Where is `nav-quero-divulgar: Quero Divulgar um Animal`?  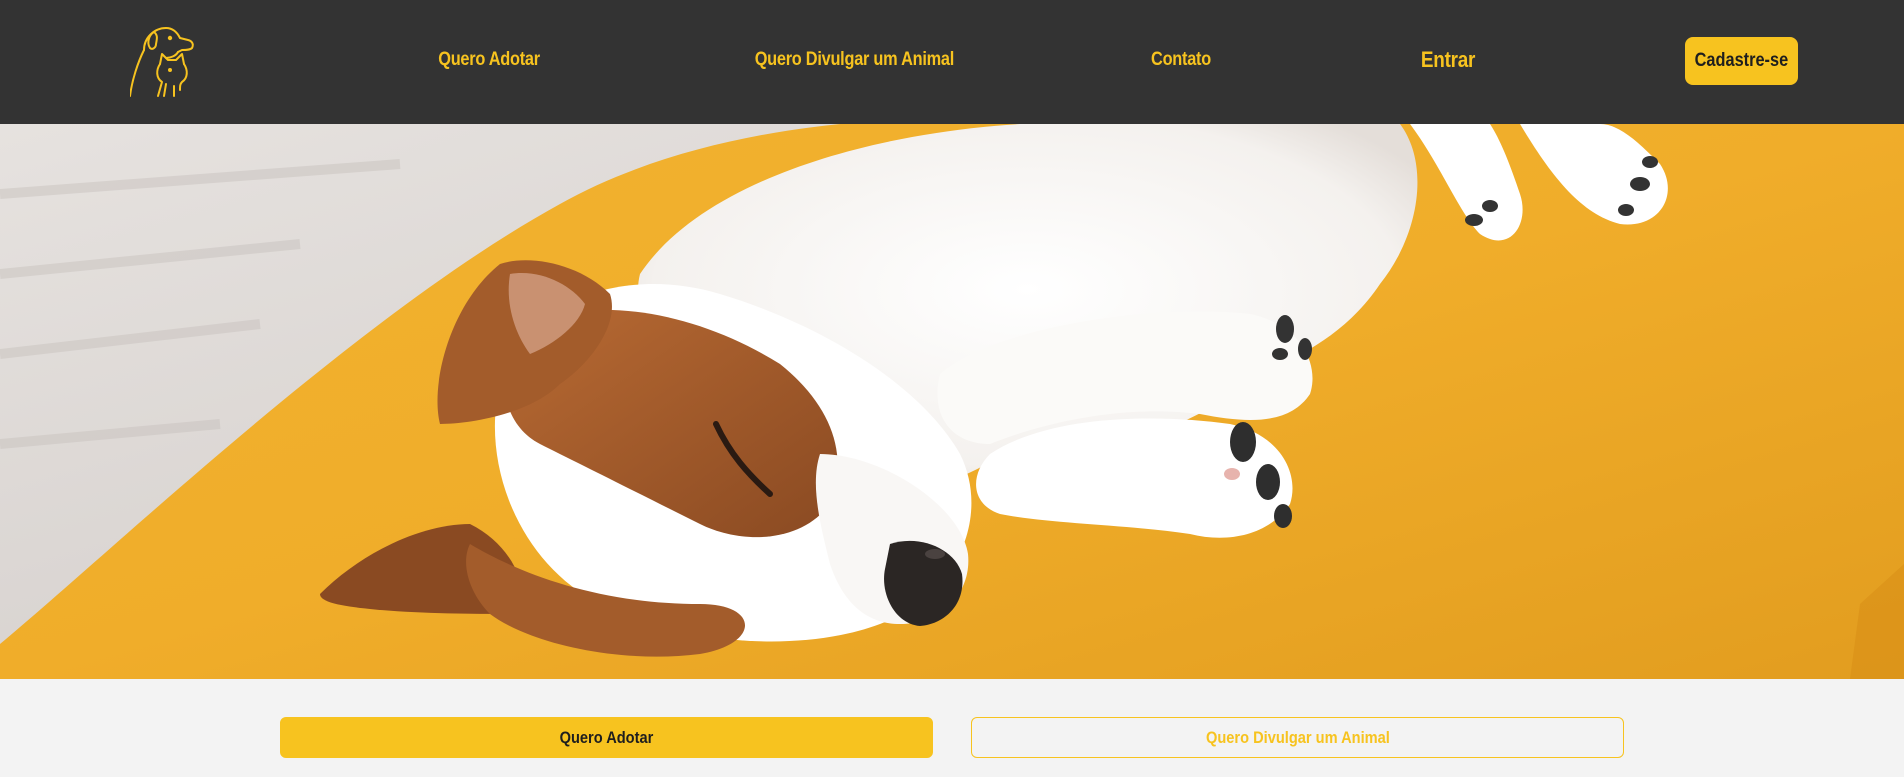
nav-quero-divulgar: Quero Divulgar um Animal is located at coordinates (855, 60).